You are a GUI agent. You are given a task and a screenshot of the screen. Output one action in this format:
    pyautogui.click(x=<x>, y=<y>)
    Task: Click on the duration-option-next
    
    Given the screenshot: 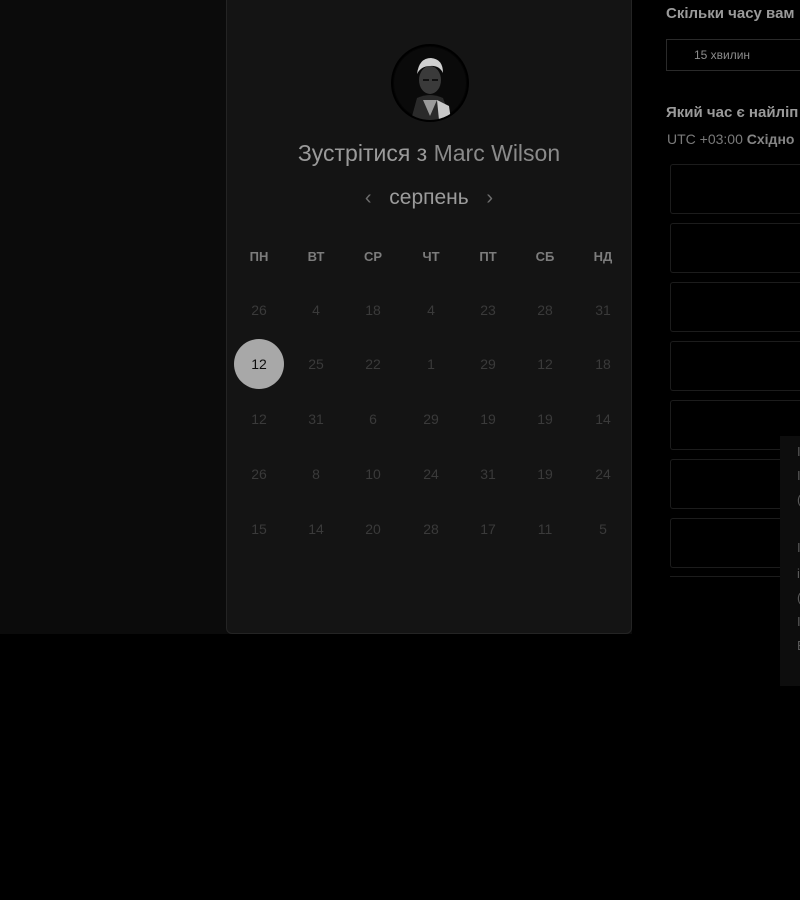 What is the action you would take?
    pyautogui.click(x=788, y=55)
    